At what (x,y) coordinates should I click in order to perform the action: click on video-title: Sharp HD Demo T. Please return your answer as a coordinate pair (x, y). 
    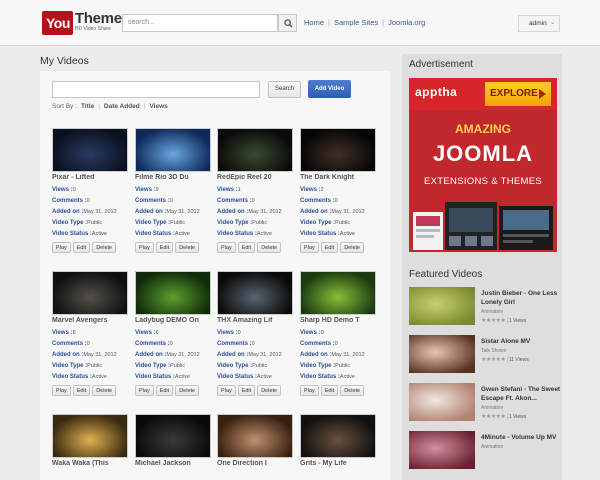
    Looking at the image, I should click on (338, 322).